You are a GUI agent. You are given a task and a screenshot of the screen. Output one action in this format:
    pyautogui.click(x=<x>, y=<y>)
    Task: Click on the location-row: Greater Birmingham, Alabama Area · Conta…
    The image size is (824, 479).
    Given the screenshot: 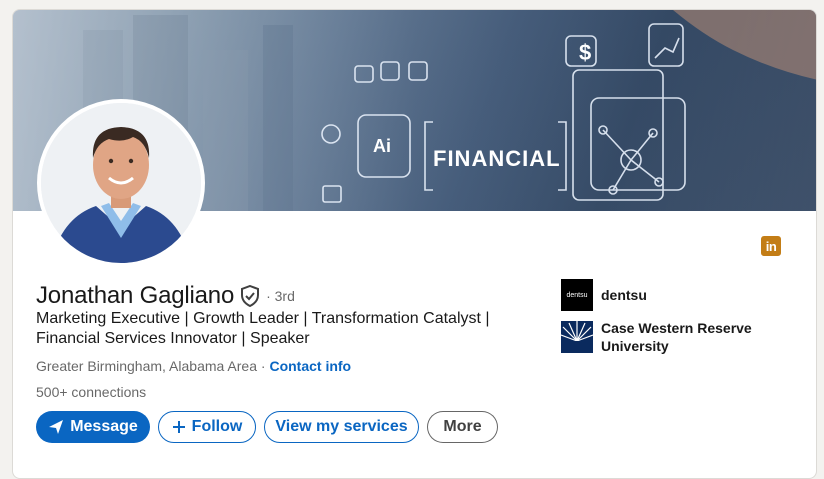 What is the action you would take?
    pyautogui.click(x=193, y=366)
    